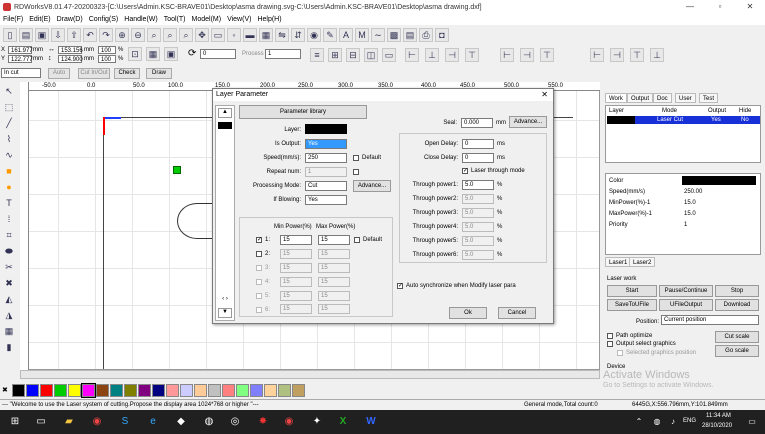  I want to click on align-top-icon: ⊤, so click(472, 55).